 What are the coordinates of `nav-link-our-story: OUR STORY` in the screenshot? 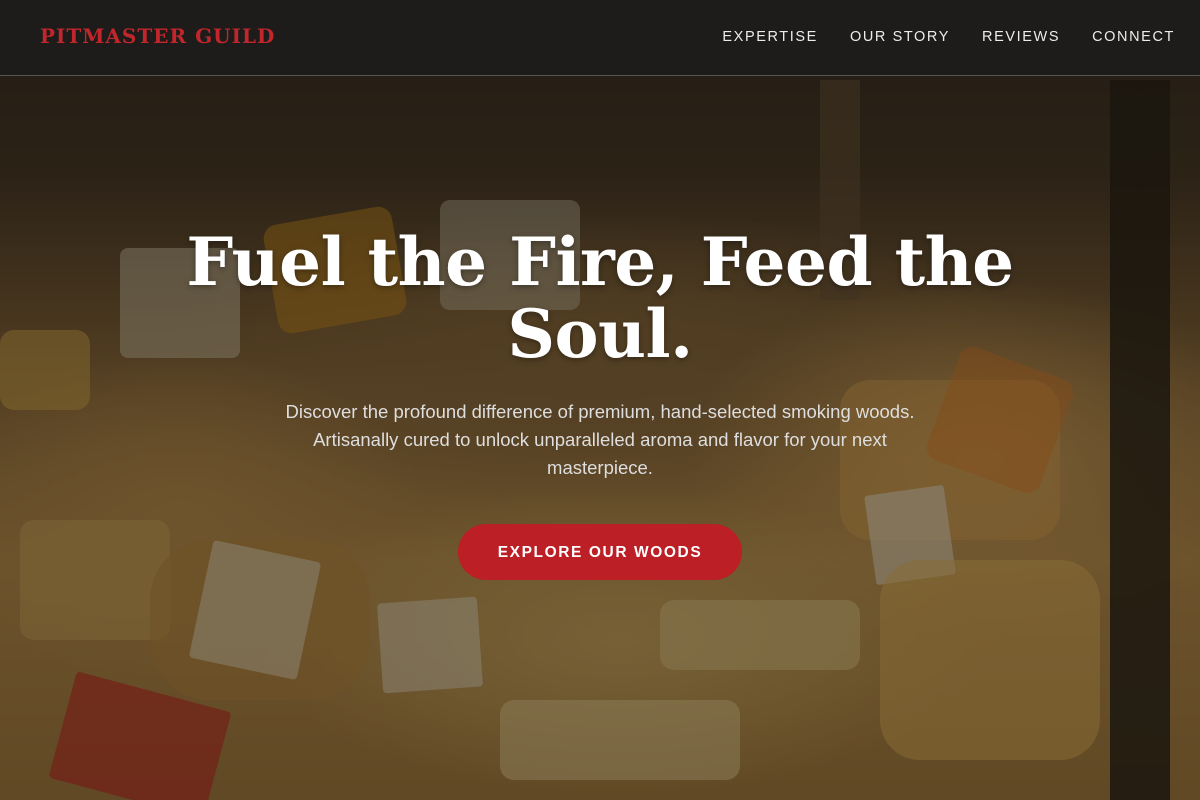 It's located at (900, 37).